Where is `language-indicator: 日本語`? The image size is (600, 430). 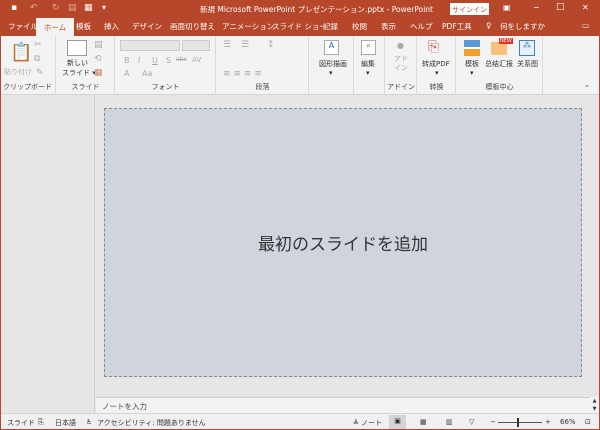
language-indicator: 日本語 is located at coordinates (65, 423).